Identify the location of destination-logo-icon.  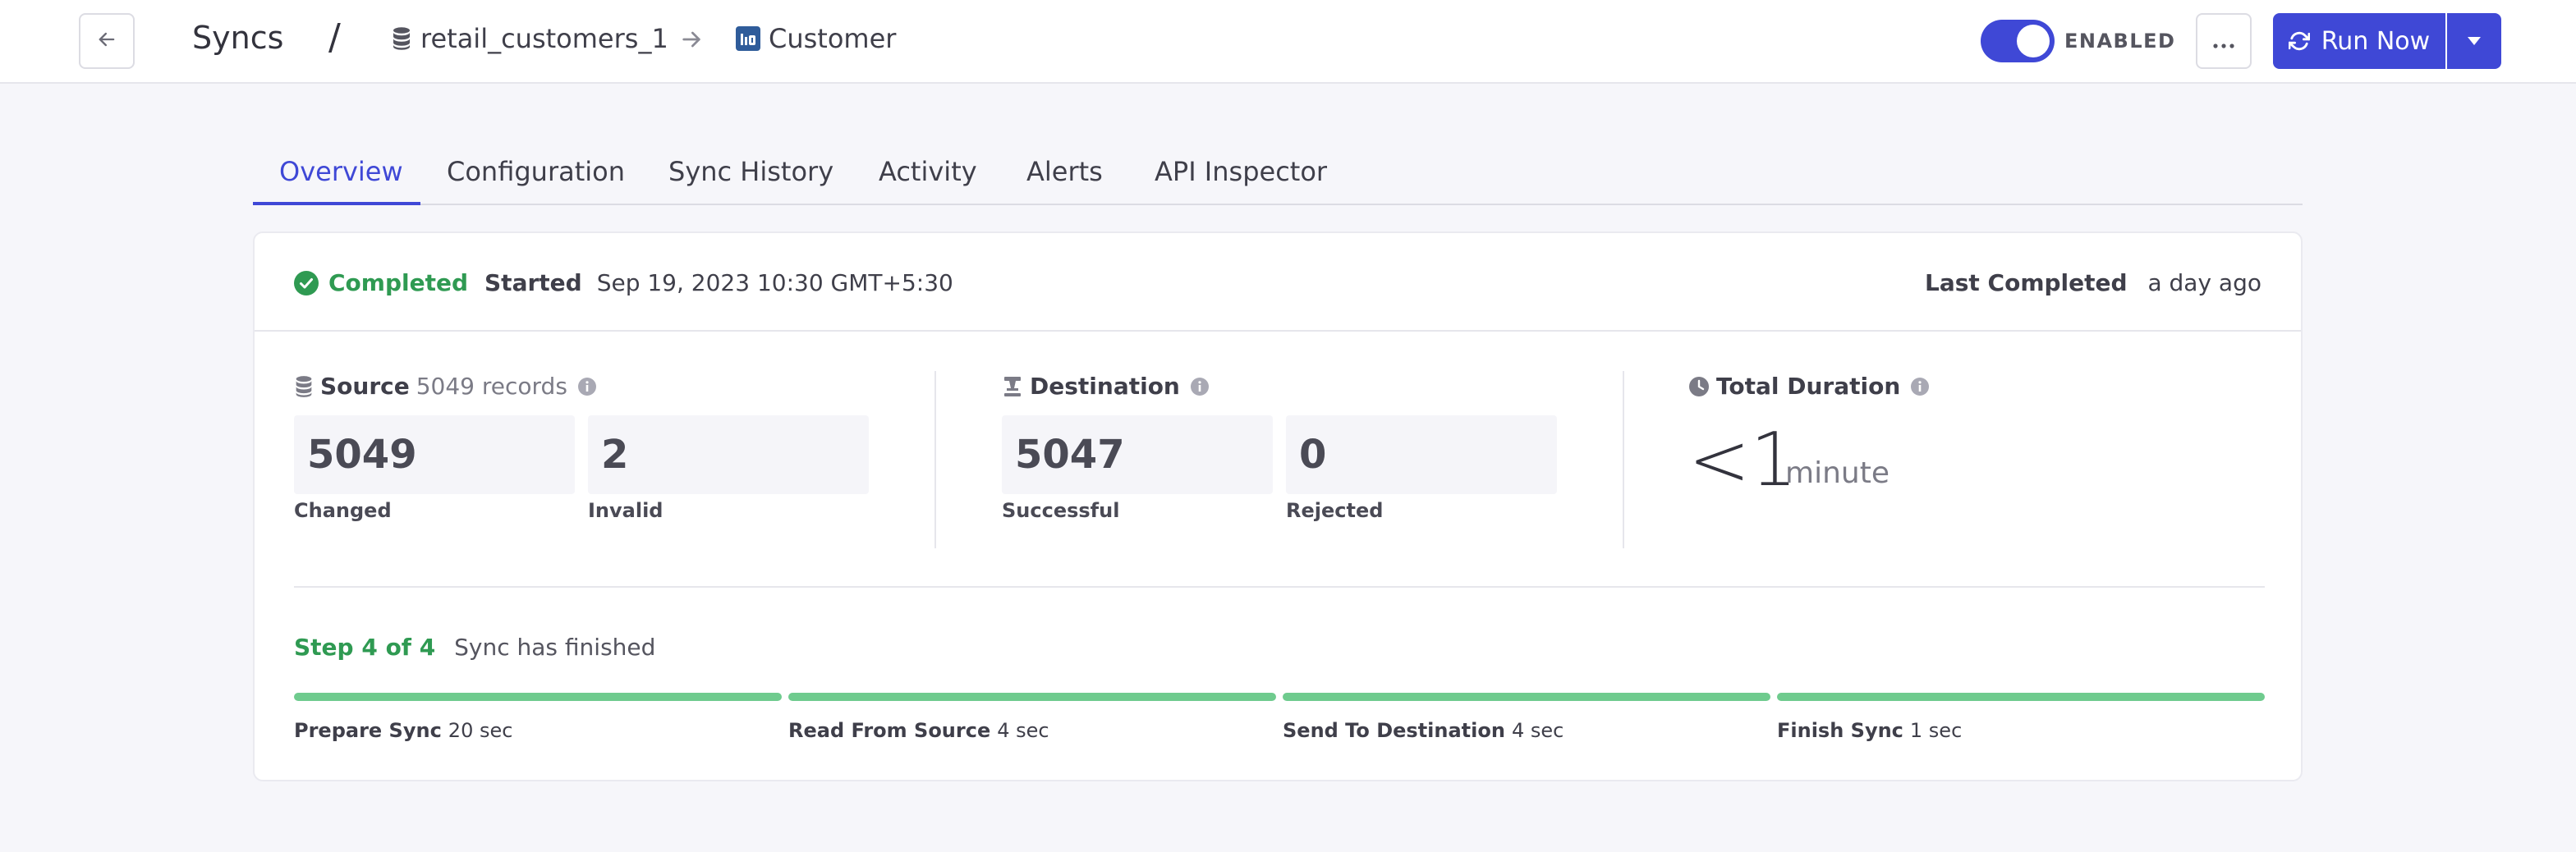
(748, 38).